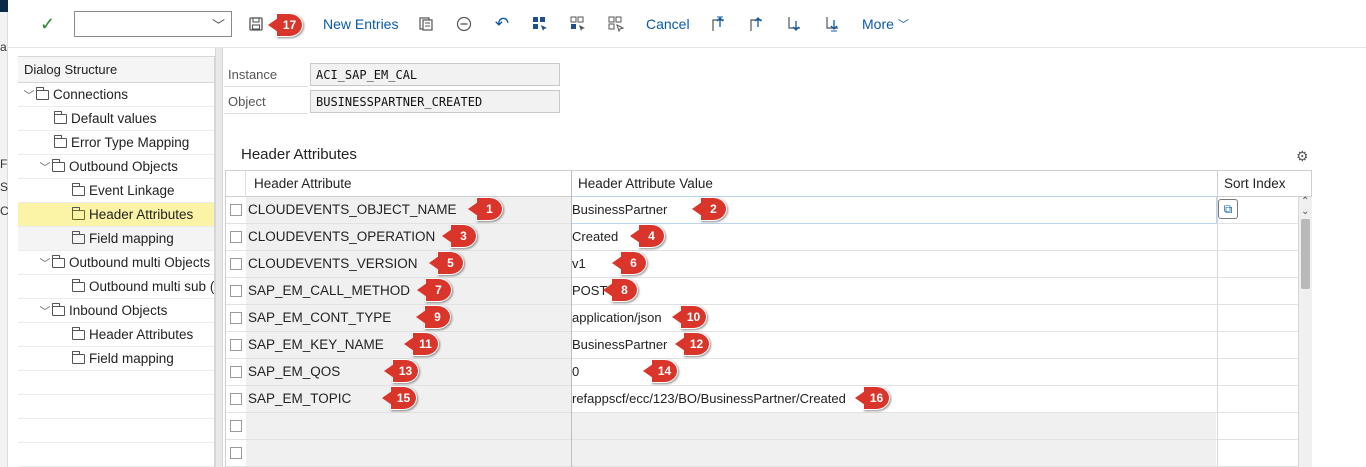 The image size is (1366, 467). What do you see at coordinates (4, 187) in the screenshot?
I see `edge-letter: S` at bounding box center [4, 187].